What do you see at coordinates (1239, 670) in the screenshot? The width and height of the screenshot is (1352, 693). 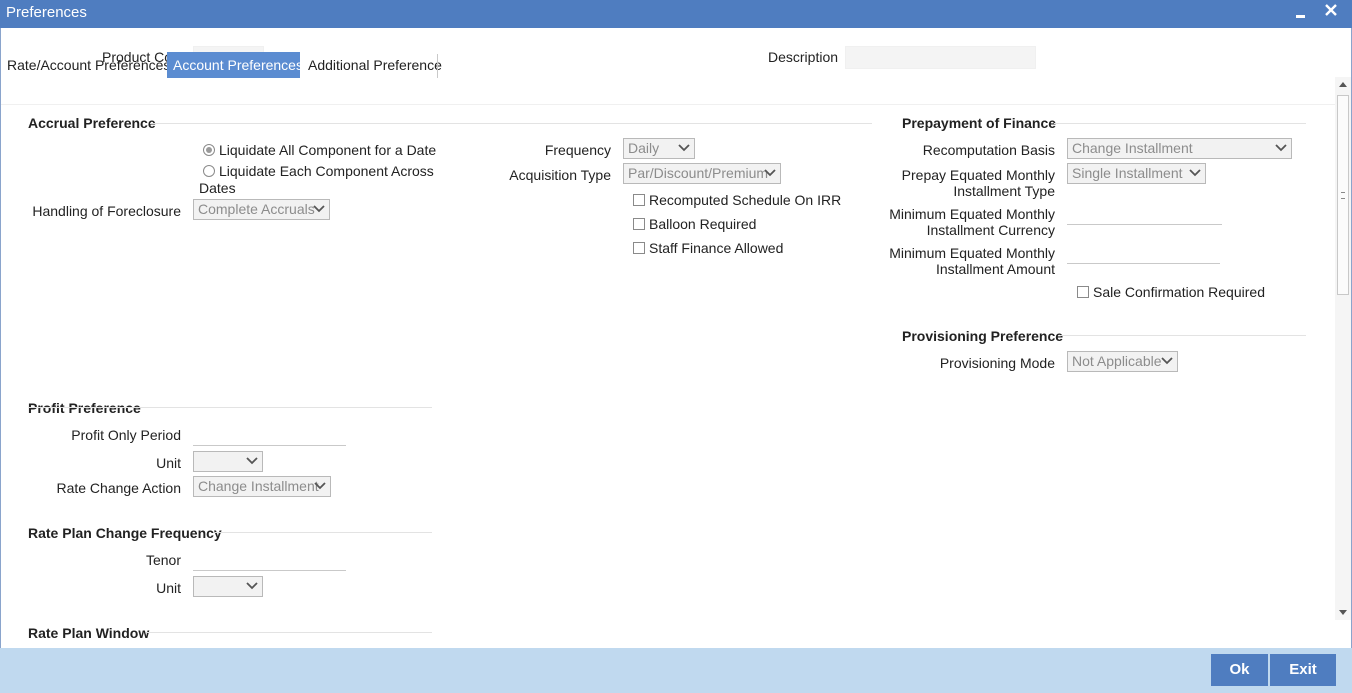 I see `ok-button: Ok` at bounding box center [1239, 670].